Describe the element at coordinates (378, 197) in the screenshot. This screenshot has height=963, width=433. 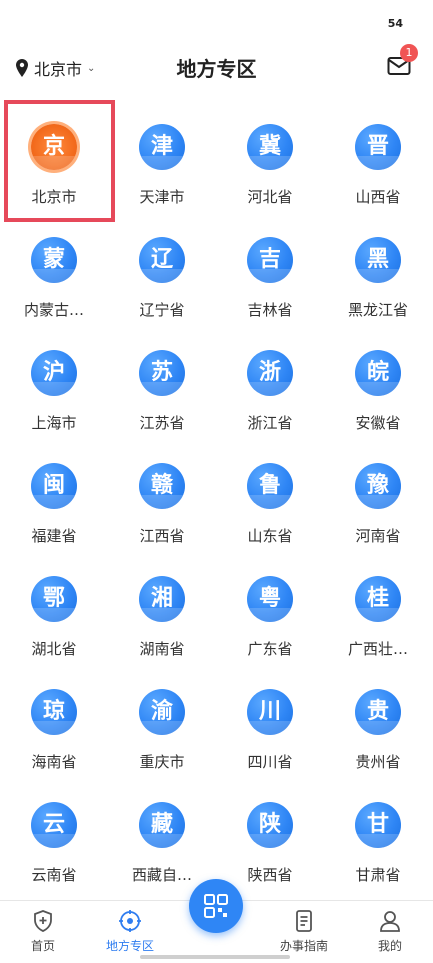
I see `region-label: 山西省` at that location.